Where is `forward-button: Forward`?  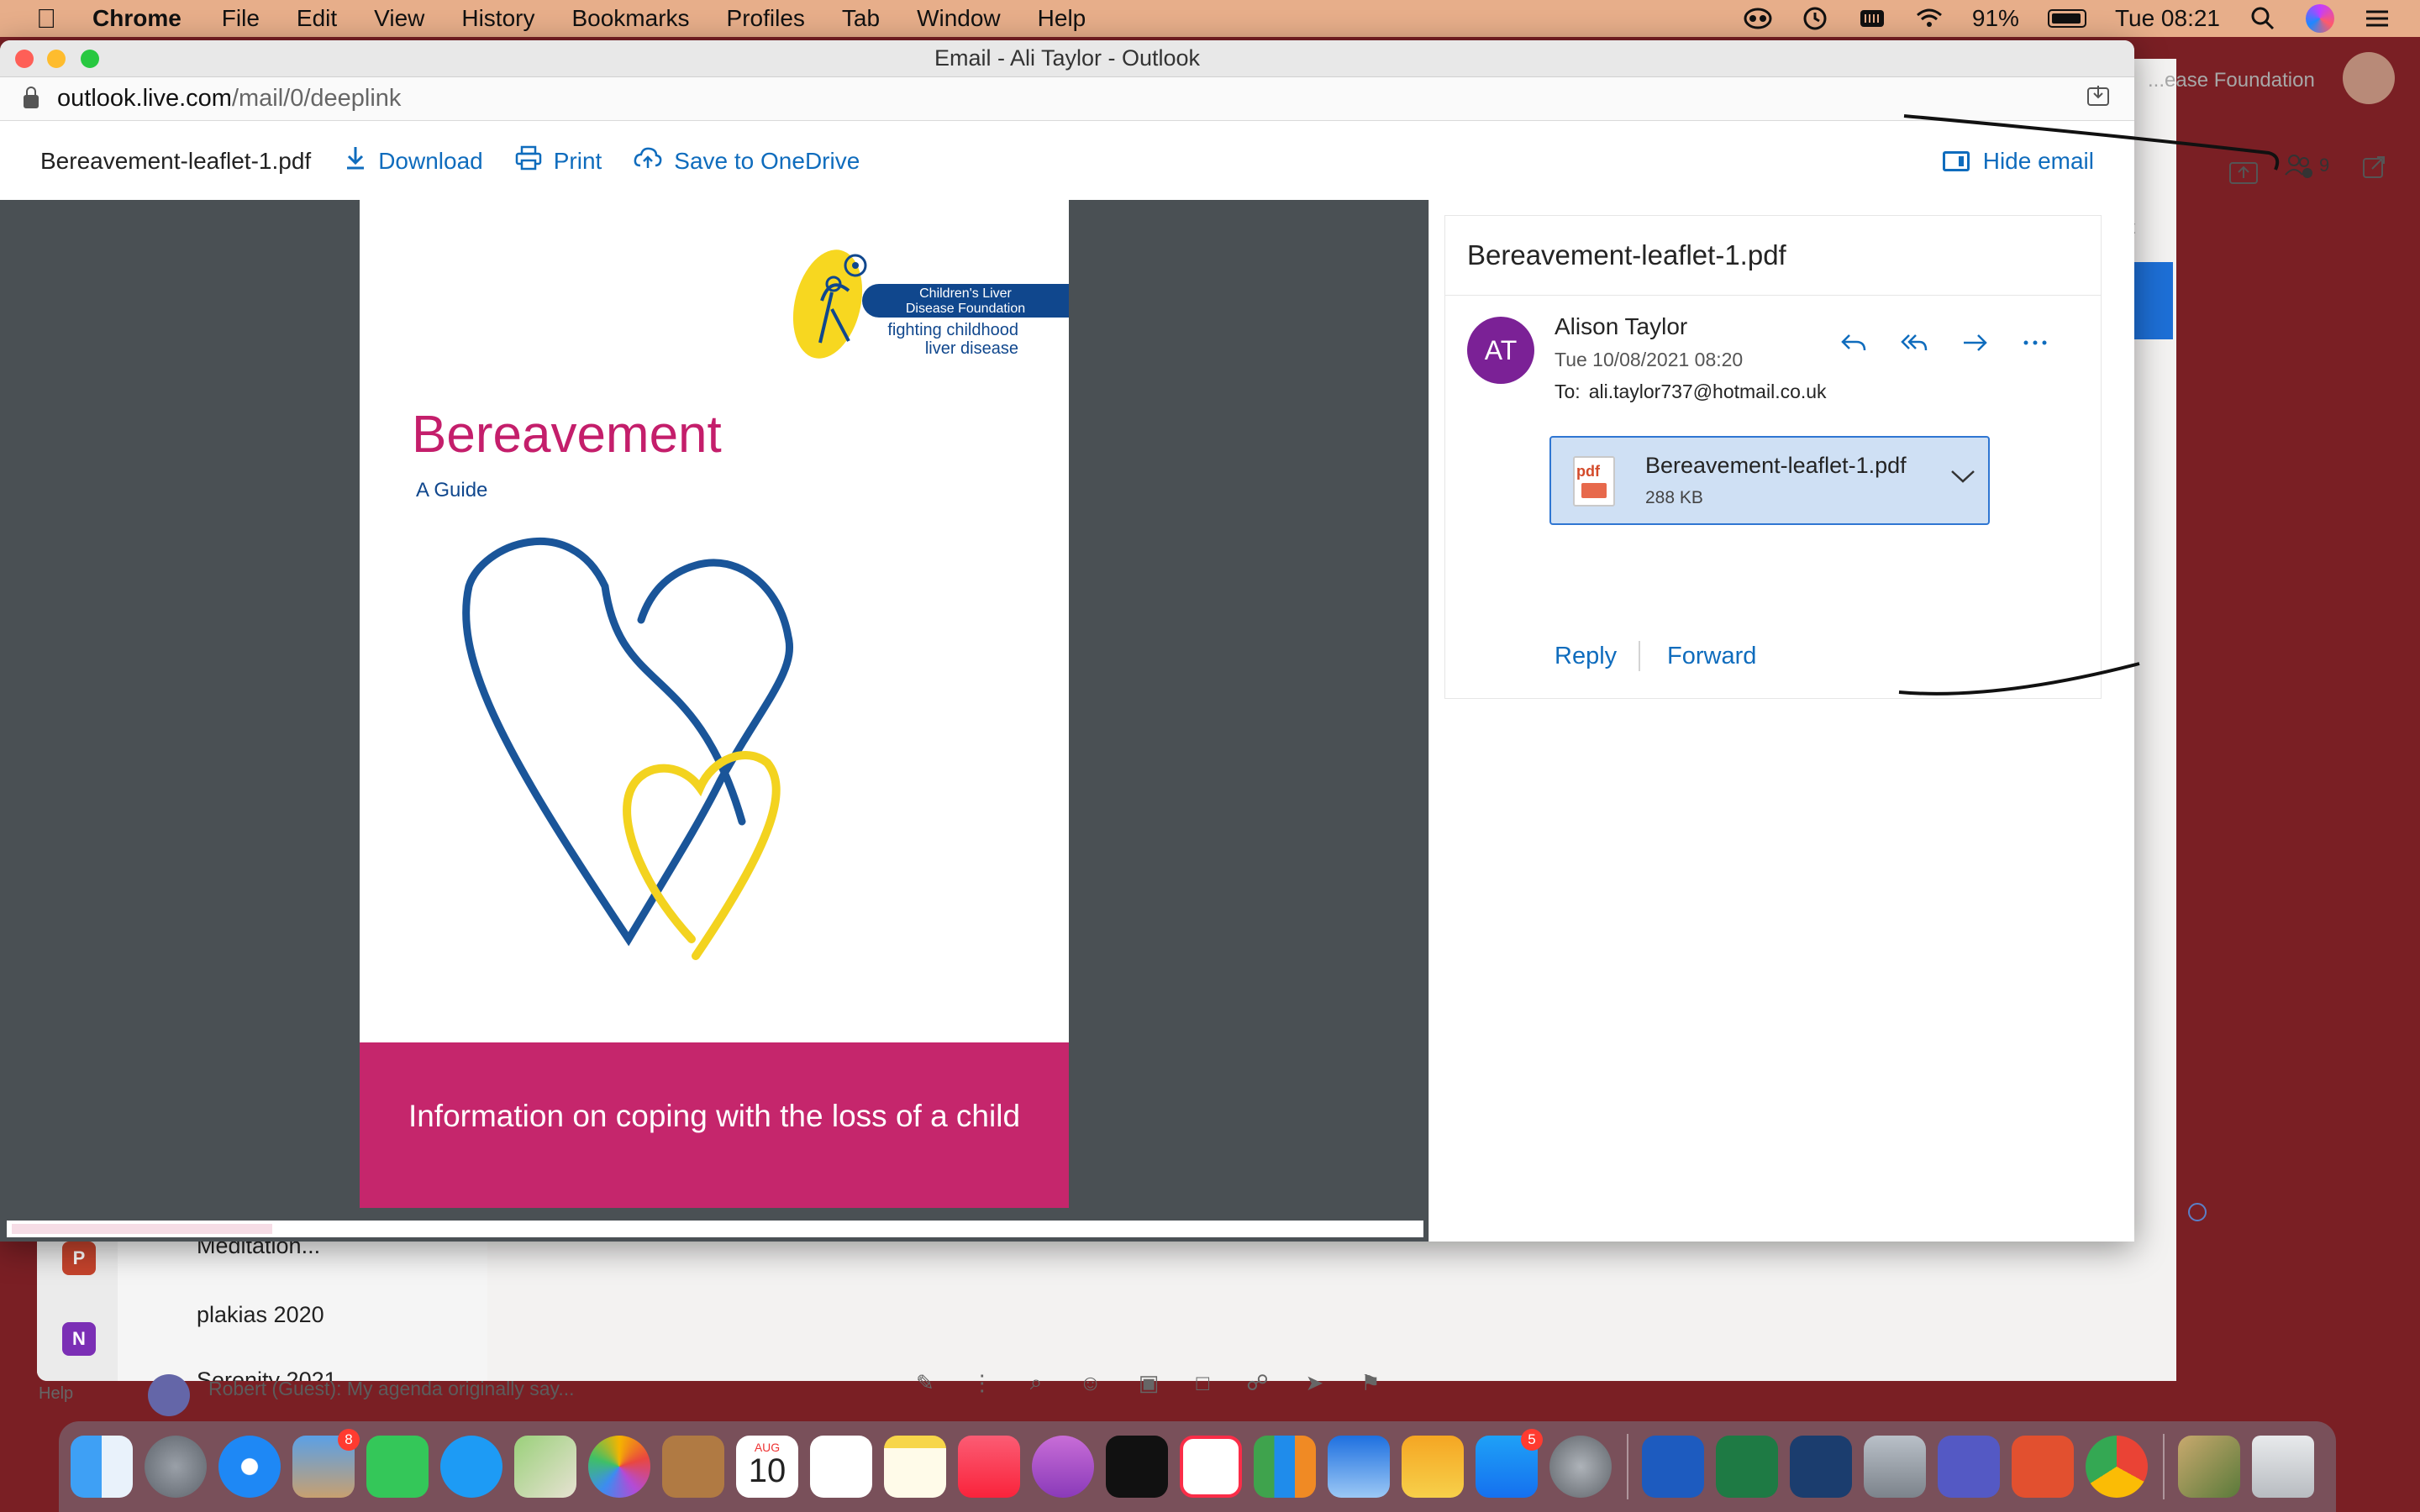
forward-button: Forward is located at coordinates (1711, 656).